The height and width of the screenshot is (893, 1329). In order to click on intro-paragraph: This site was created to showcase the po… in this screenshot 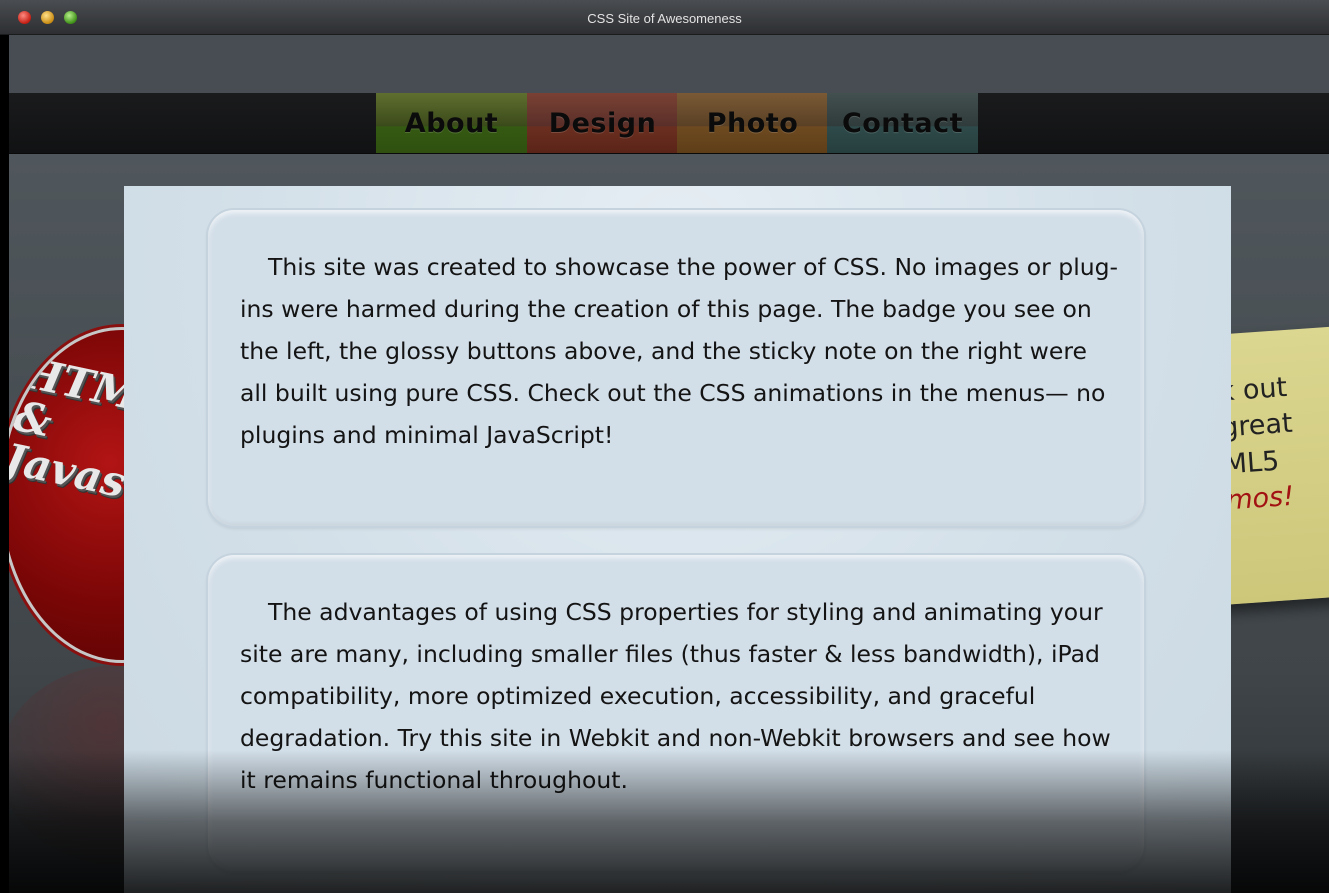, I will do `click(679, 351)`.